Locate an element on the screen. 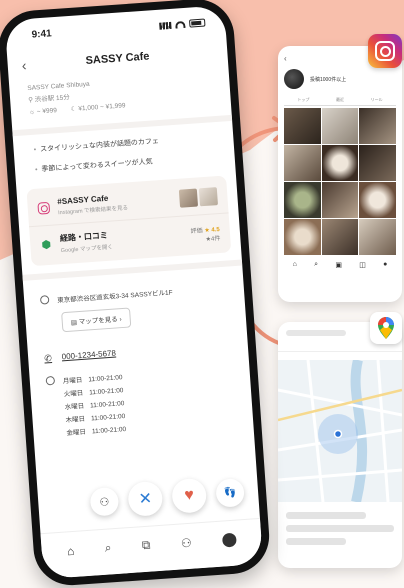  shop-area: 渋谷駅 15分 is located at coordinates (52, 99).